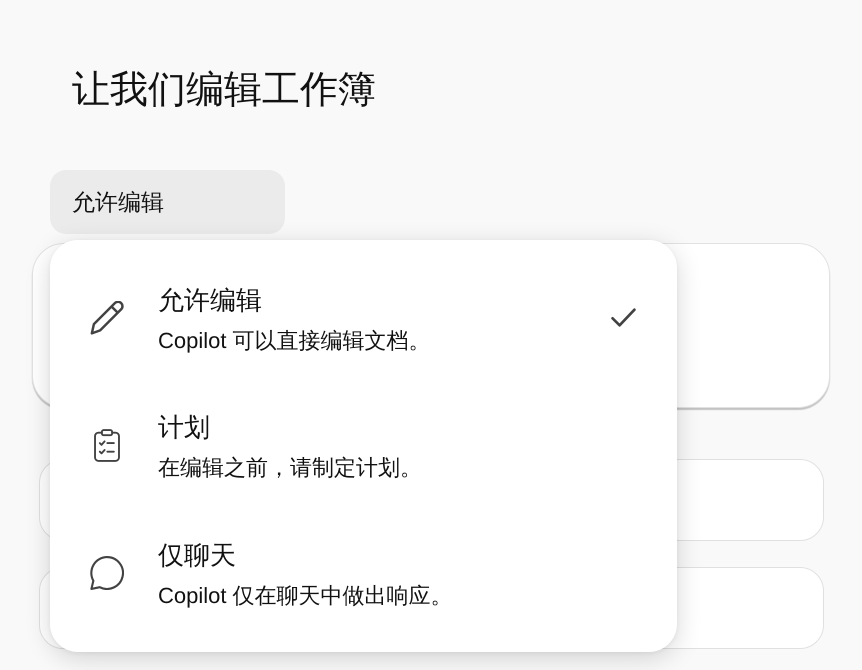 The height and width of the screenshot is (670, 862). Describe the element at coordinates (305, 596) in the screenshot. I see `option-description: Copilot 仅在聊天中做出响应。` at that location.